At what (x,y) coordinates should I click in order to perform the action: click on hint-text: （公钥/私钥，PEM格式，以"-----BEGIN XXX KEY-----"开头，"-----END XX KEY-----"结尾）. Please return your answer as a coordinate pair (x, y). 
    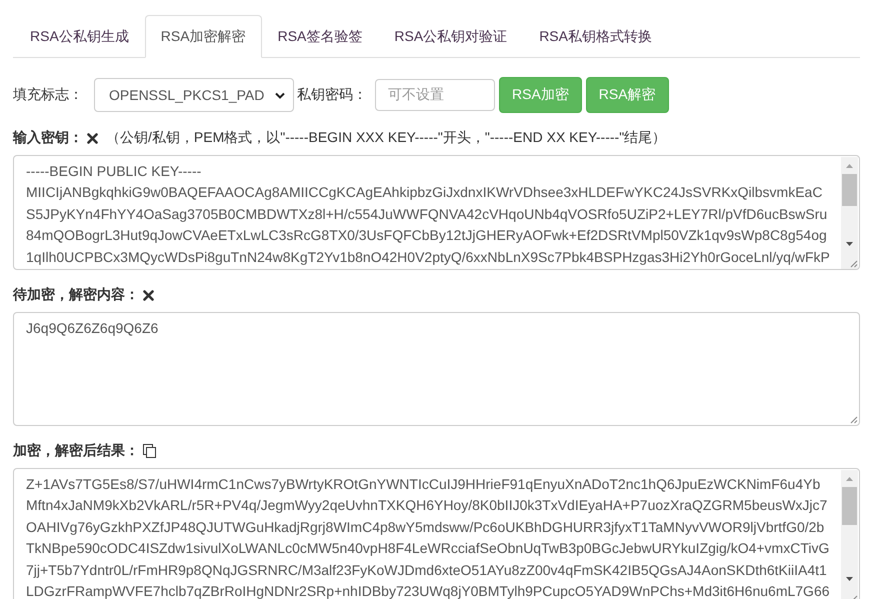
    Looking at the image, I should click on (386, 138).